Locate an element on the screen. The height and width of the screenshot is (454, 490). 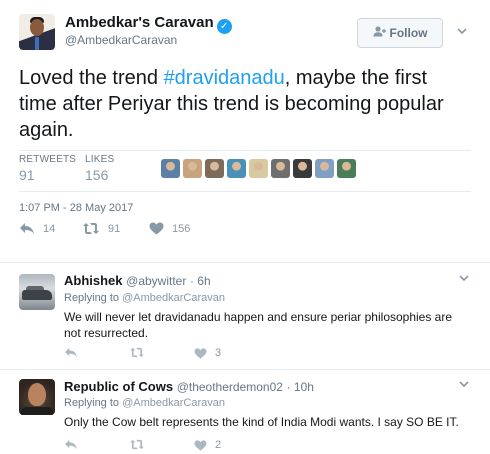
liker-avatars is located at coordinates (258, 168).